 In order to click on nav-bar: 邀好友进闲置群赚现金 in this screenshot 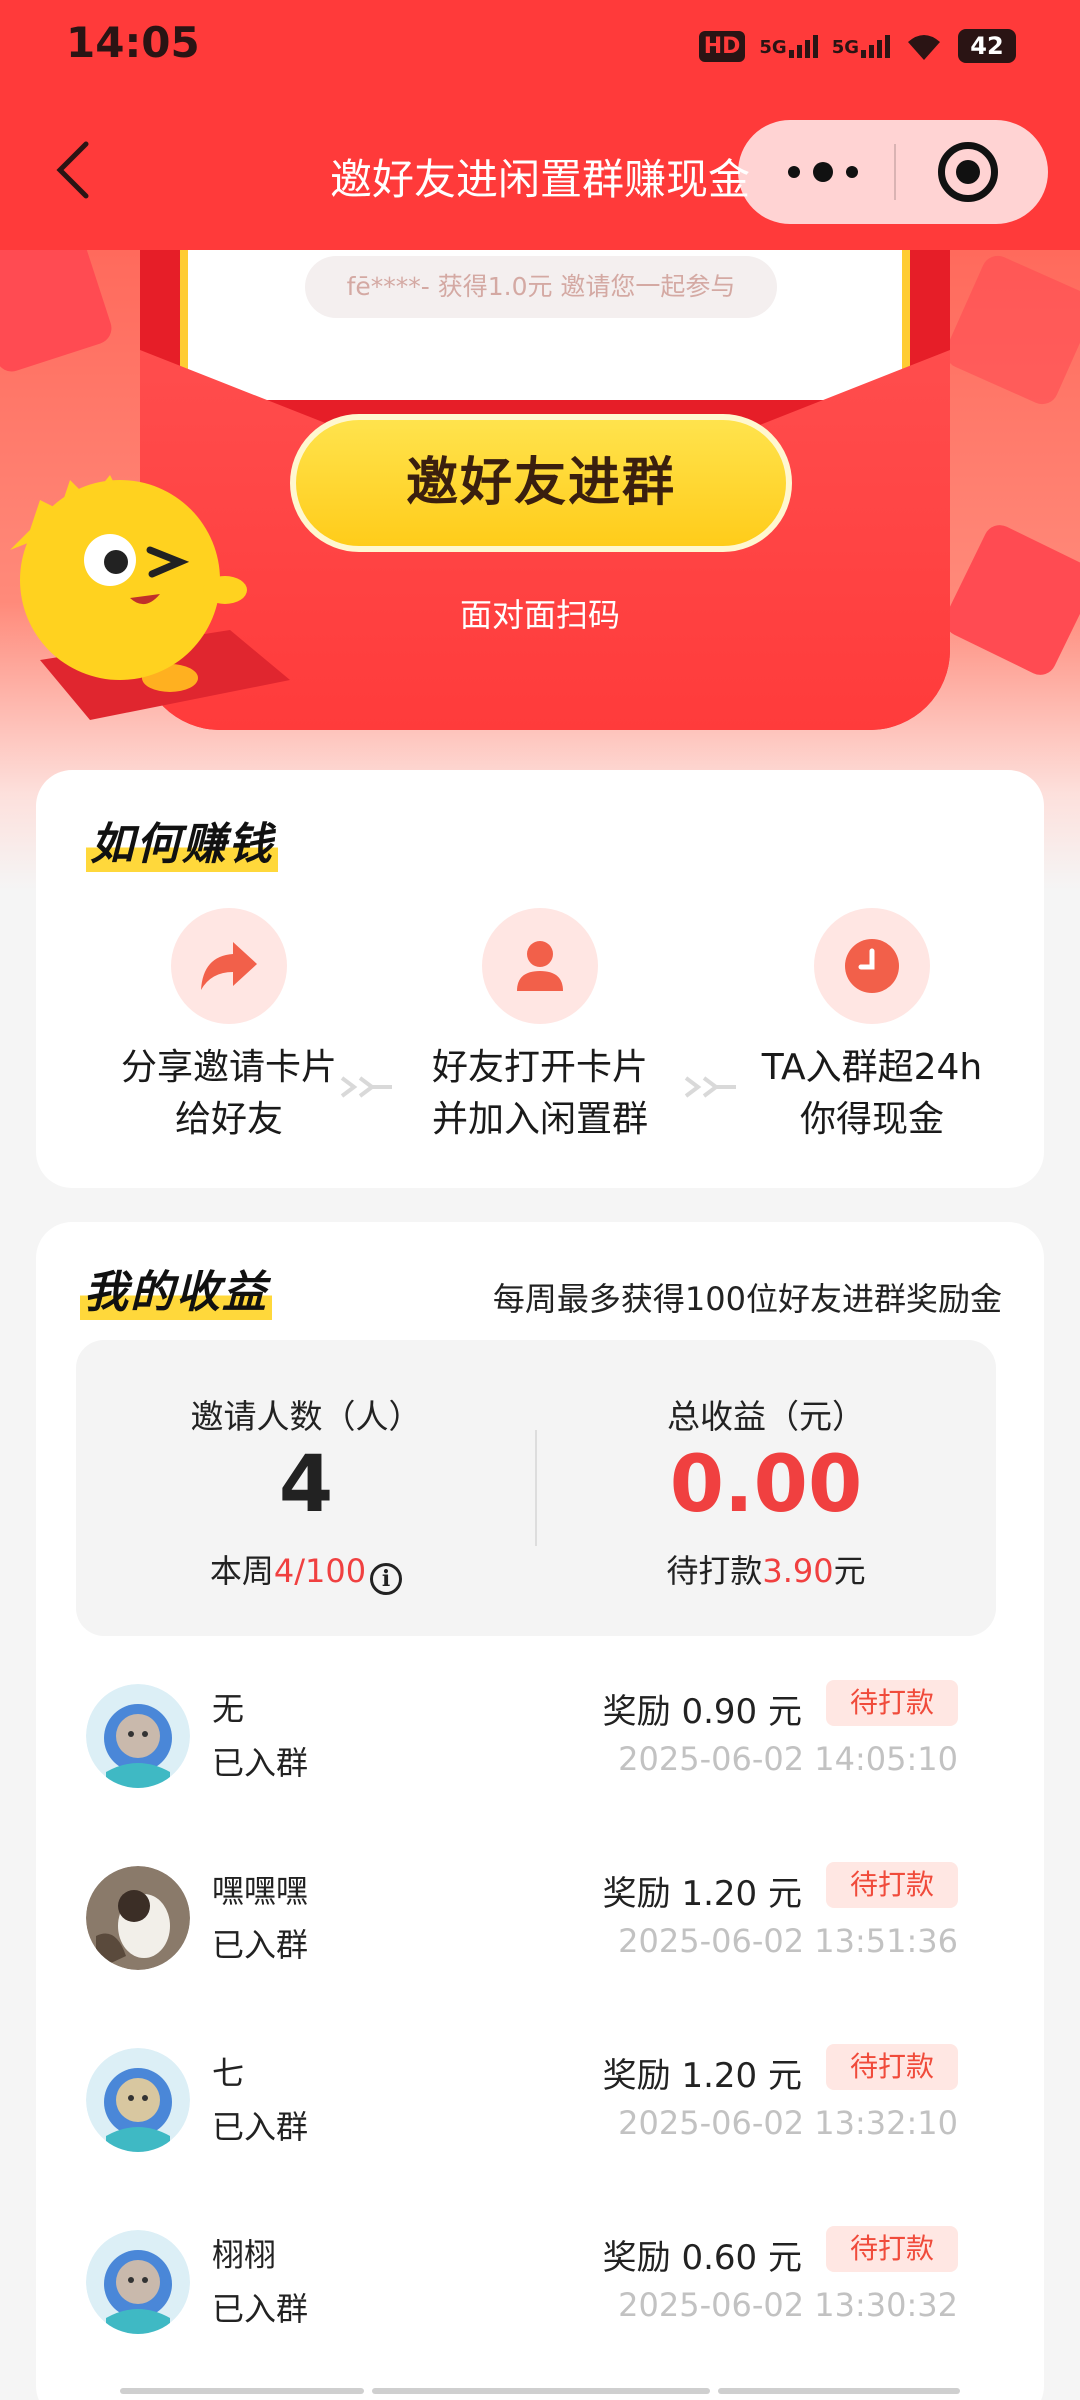, I will do `click(540, 170)`.